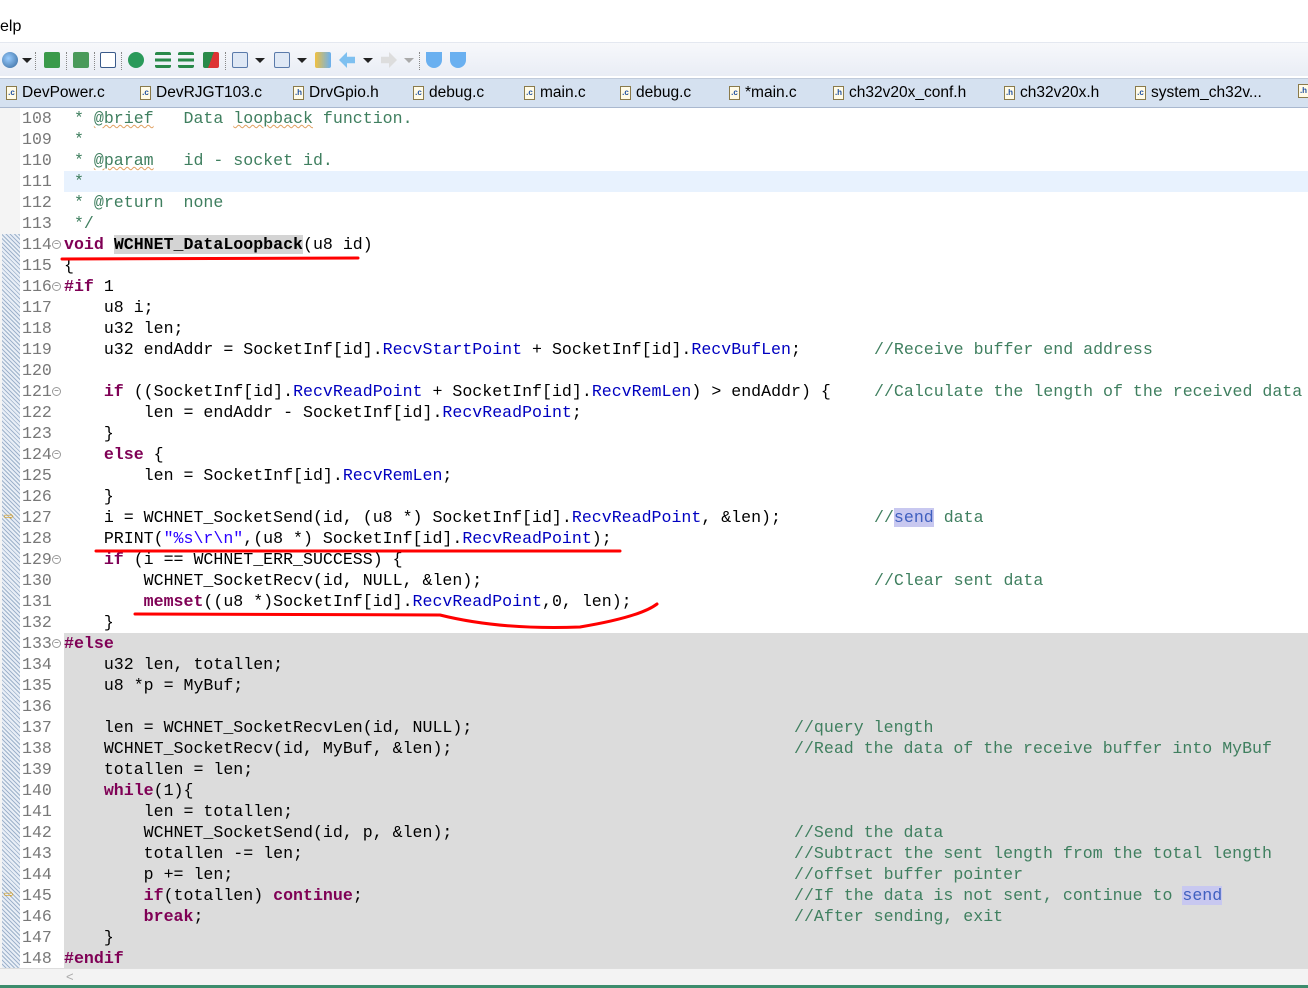 The image size is (1308, 988). Describe the element at coordinates (654, 328) in the screenshot. I see `code-line: 118 u32 len;` at that location.